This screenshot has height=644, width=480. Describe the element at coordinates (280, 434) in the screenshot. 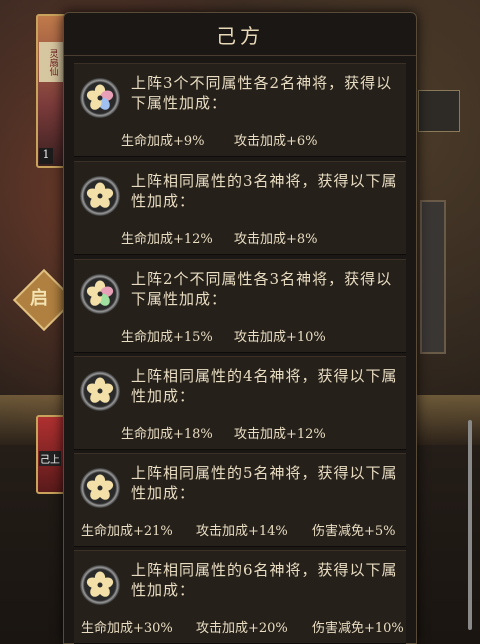

I see `bonus-value: 攻击加成+12%` at that location.